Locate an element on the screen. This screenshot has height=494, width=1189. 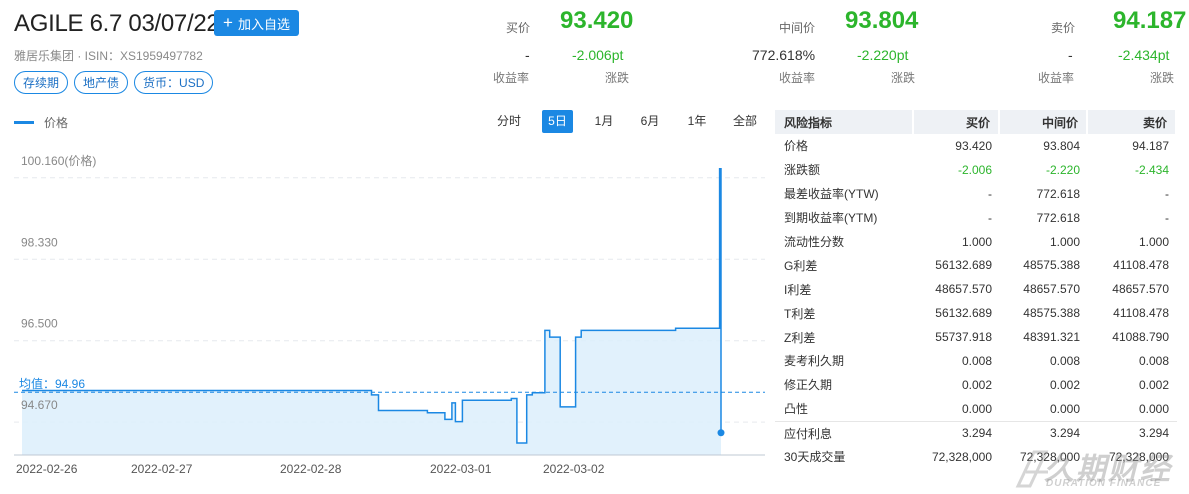
risk-bid-value: 3.294 is located at coordinates (957, 432).